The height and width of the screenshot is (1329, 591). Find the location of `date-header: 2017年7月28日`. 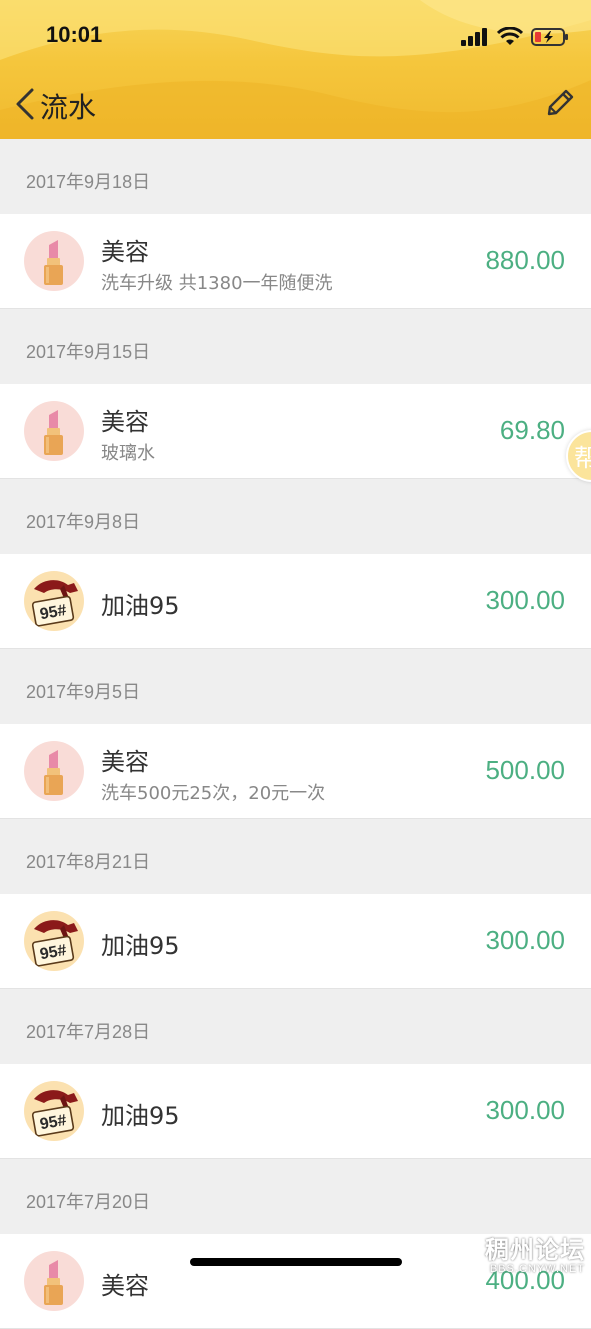

date-header: 2017年7月28日 is located at coordinates (88, 1032).